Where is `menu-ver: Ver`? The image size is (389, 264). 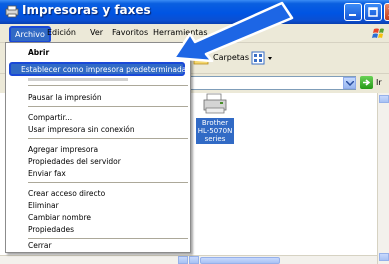
menu-ver: Ver is located at coordinates (96, 32).